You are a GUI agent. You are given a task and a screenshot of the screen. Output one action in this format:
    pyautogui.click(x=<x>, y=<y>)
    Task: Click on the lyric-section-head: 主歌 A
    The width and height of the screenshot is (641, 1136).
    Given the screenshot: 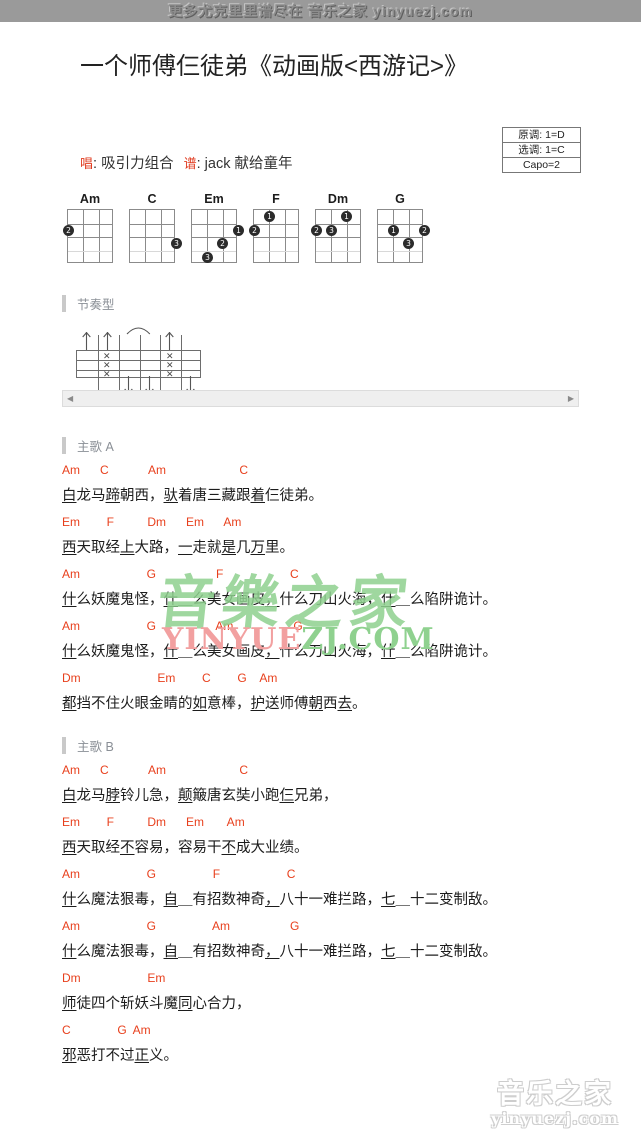 What is the action you would take?
    pyautogui.click(x=88, y=445)
    